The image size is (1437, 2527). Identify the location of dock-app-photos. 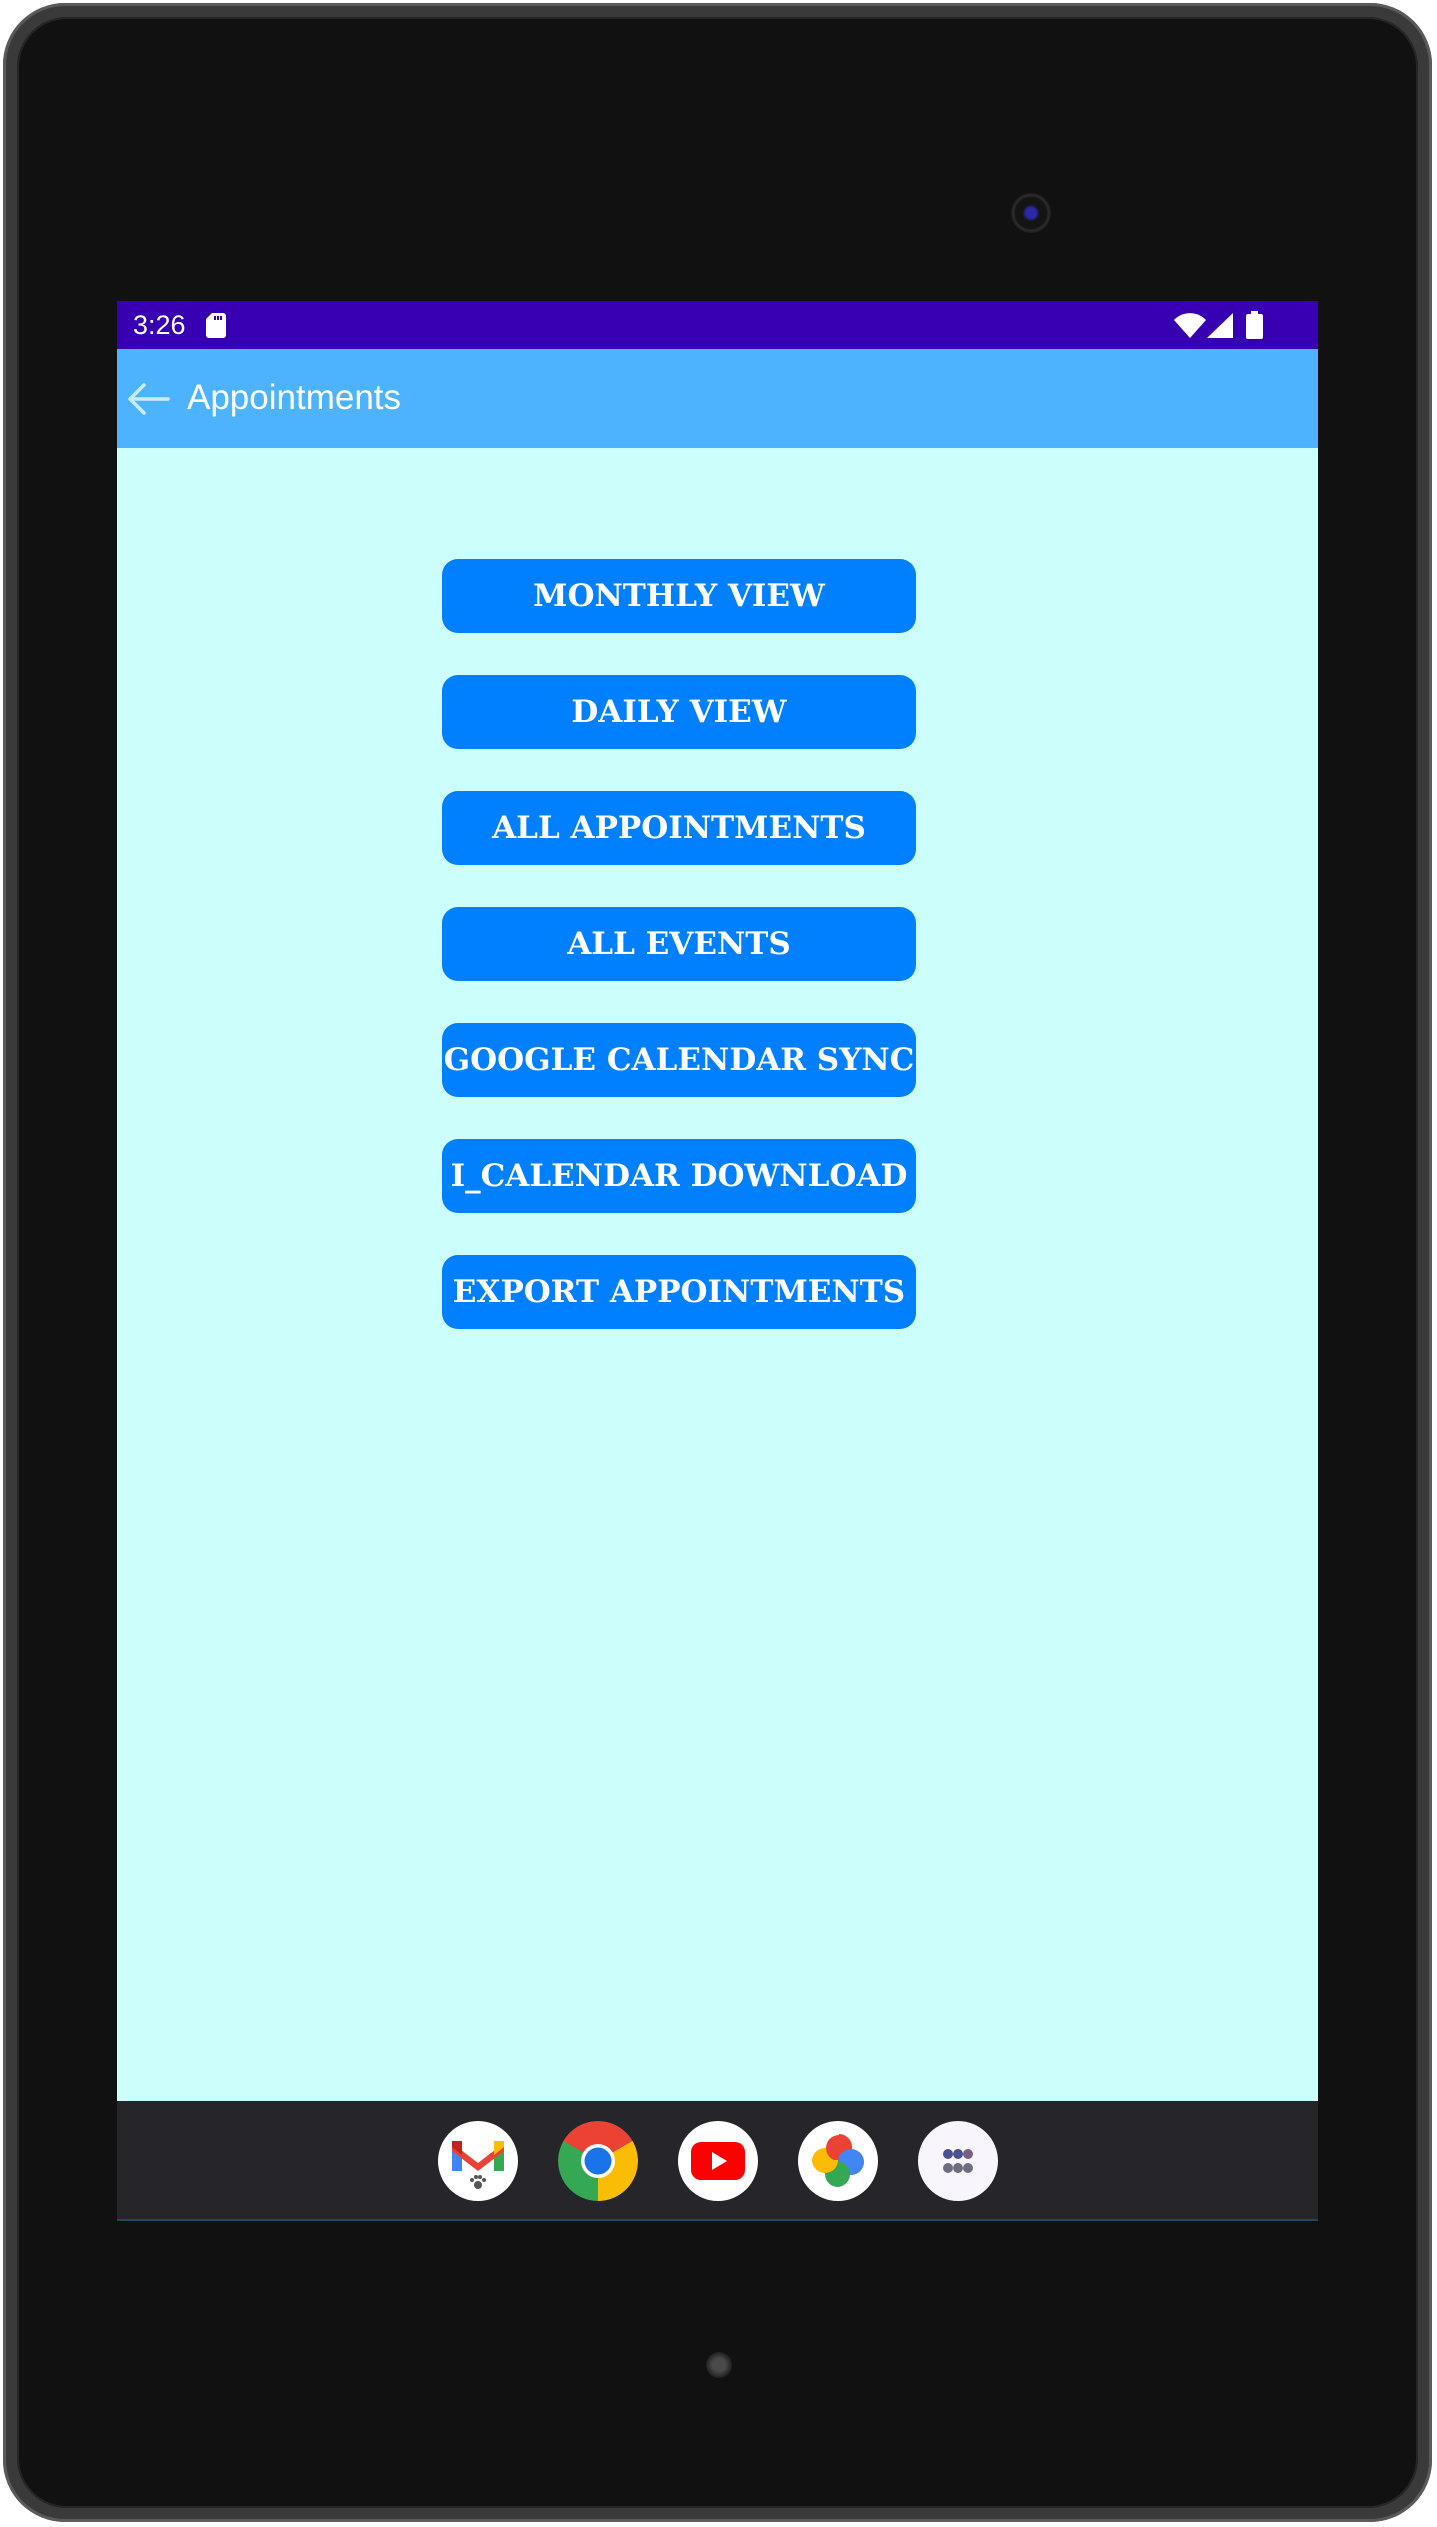
(838, 2161).